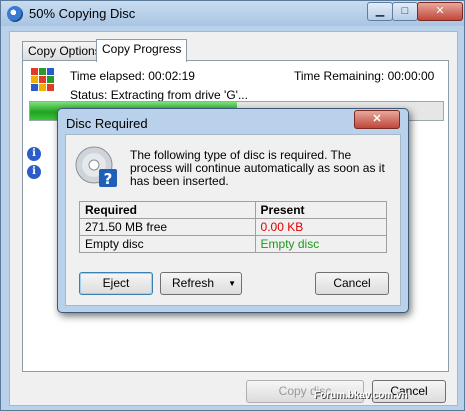 The width and height of the screenshot is (465, 411). Describe the element at coordinates (361, 395) in the screenshot. I see `watermark: Forum.bkav.com.vn` at that location.